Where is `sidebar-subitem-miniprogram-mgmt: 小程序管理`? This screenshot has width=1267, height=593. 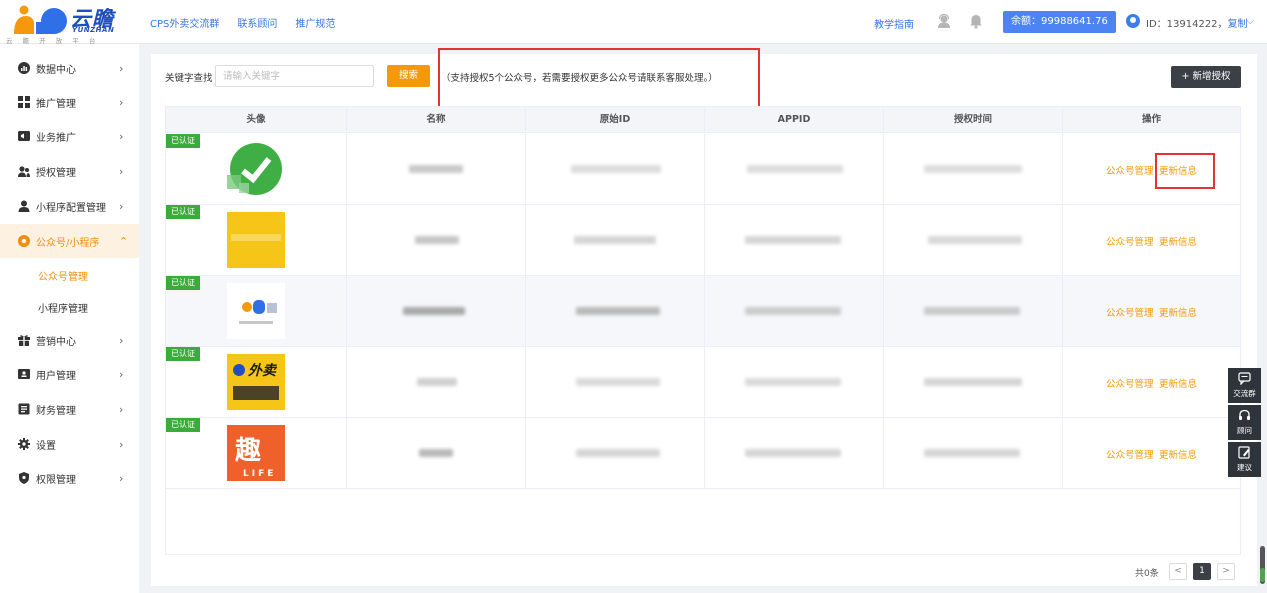 sidebar-subitem-miniprogram-mgmt: 小程序管理 is located at coordinates (69, 306).